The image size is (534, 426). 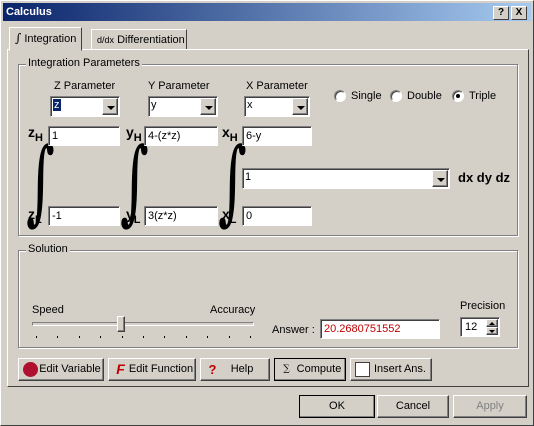 I want to click on quality-slider-thumb, so click(x=120, y=324).